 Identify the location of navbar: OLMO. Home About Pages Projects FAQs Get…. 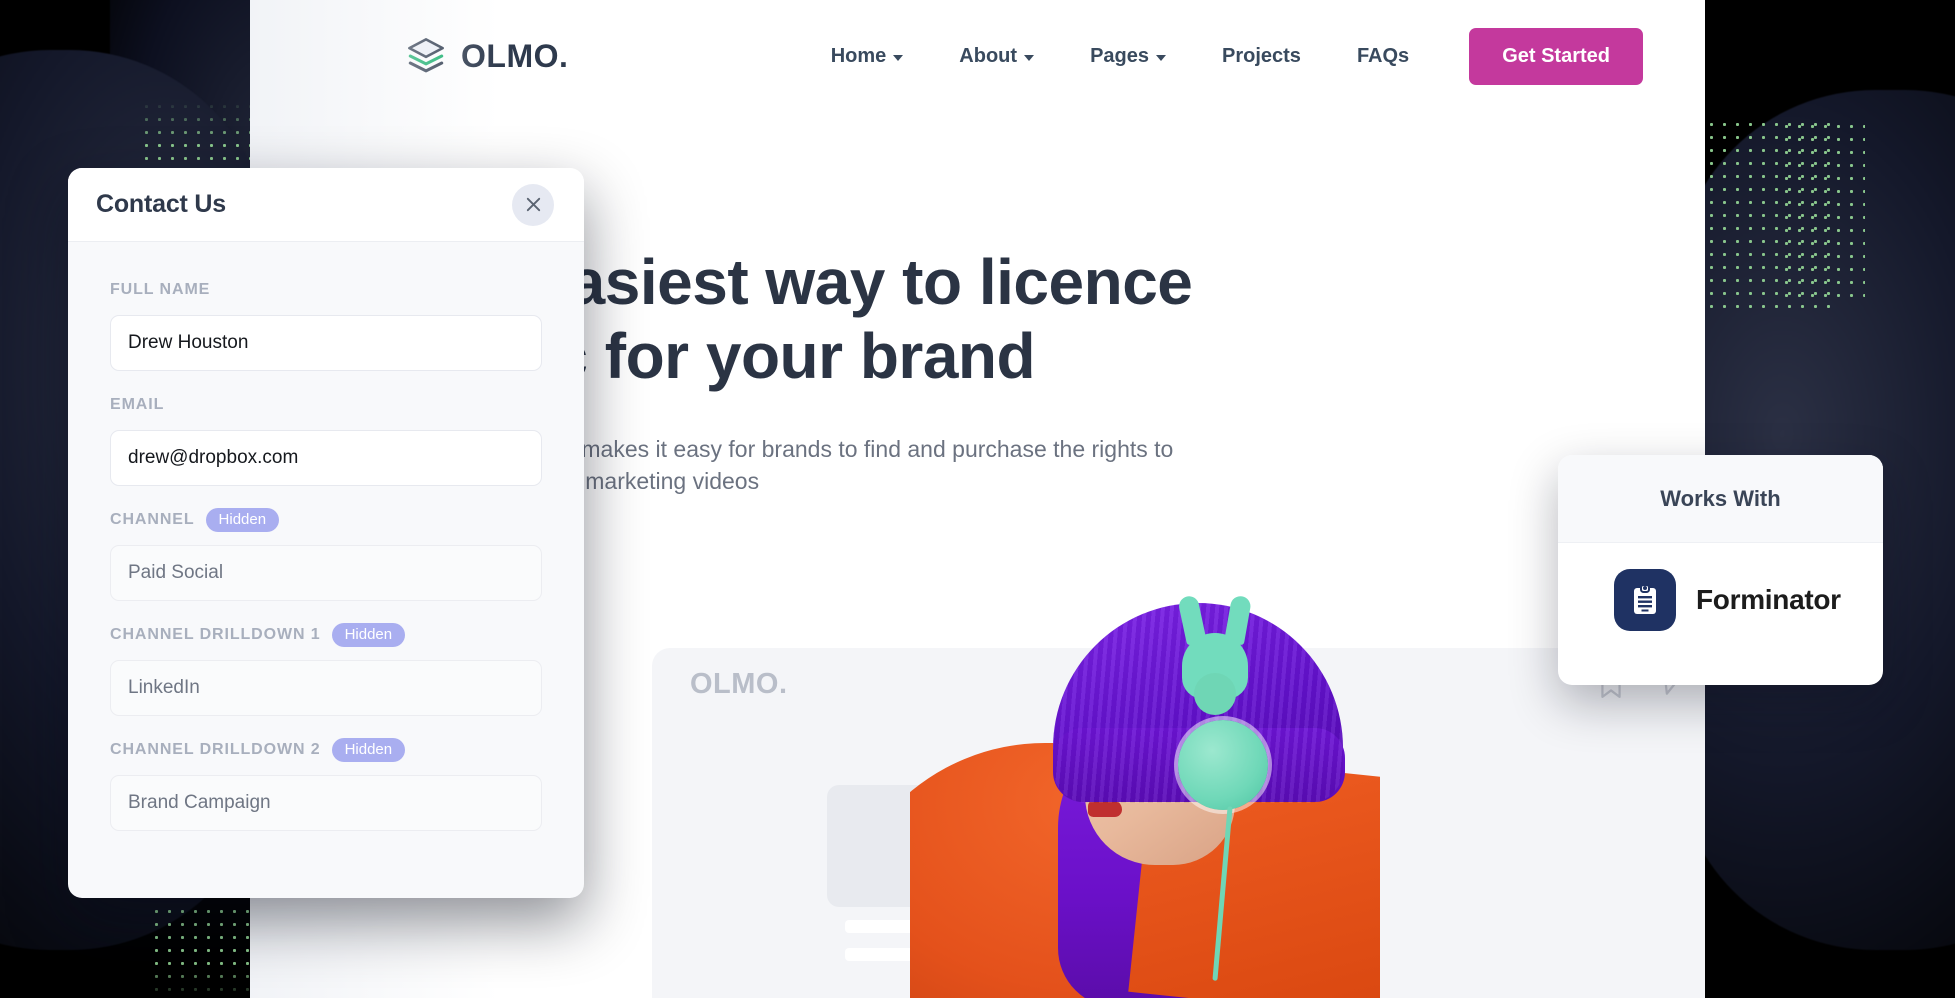
(977, 56).